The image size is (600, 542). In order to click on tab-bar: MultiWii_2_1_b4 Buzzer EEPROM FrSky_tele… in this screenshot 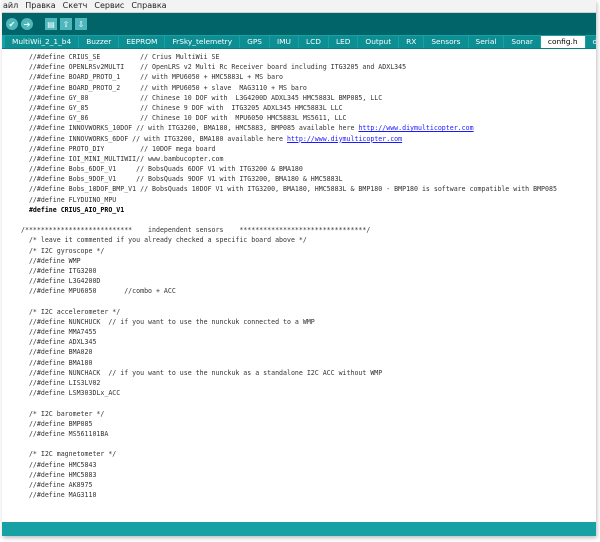, I will do `click(299, 42)`.